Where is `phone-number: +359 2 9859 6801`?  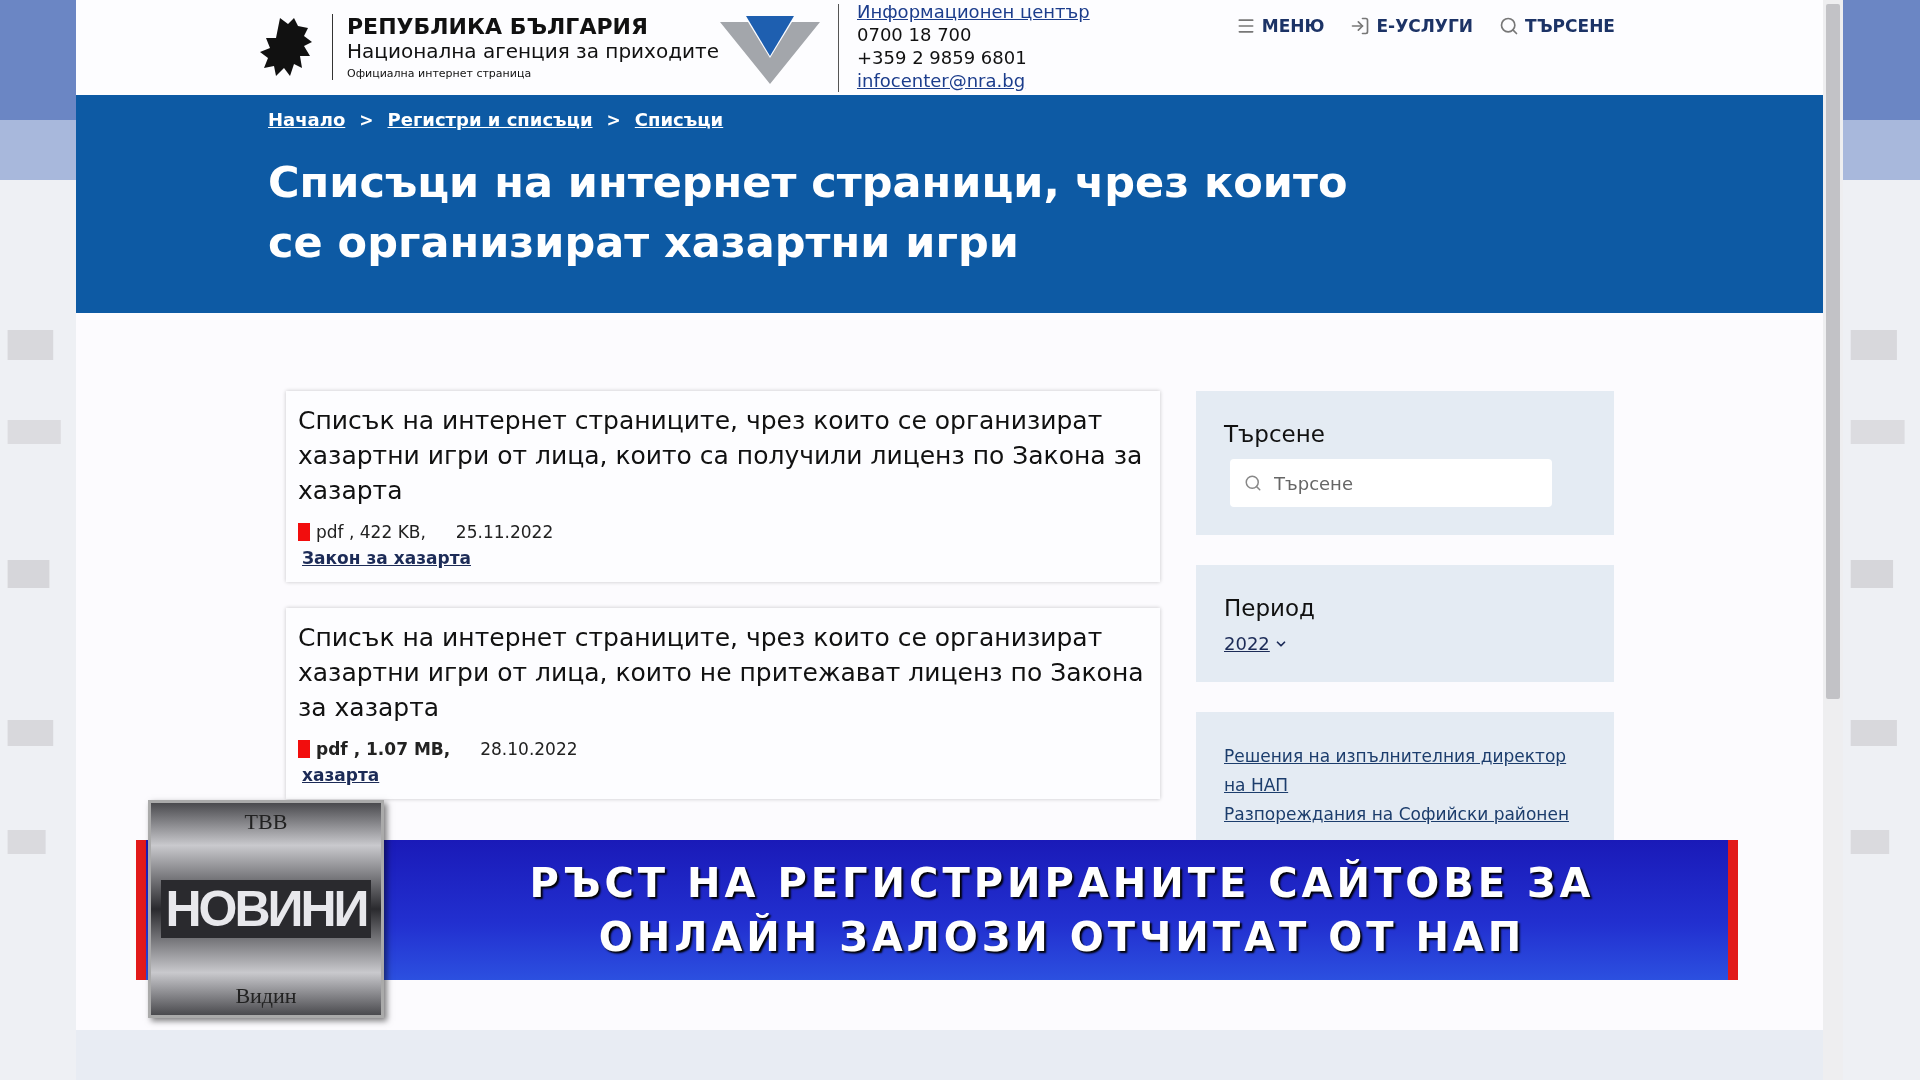
phone-number: +359 2 9859 6801 is located at coordinates (942, 57).